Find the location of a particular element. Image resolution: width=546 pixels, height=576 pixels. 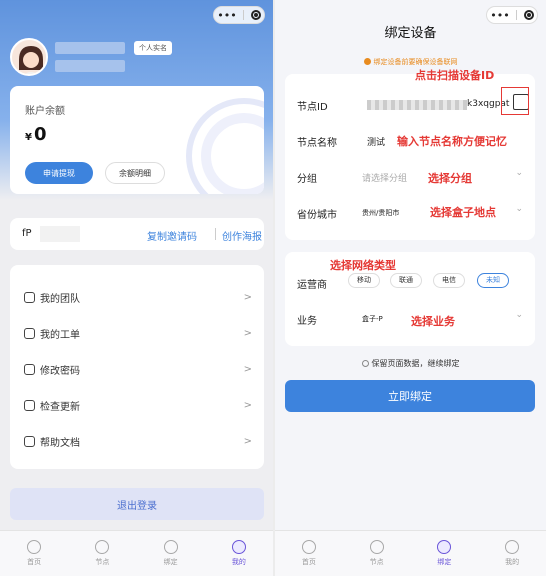

ticket-icon is located at coordinates (29, 333).